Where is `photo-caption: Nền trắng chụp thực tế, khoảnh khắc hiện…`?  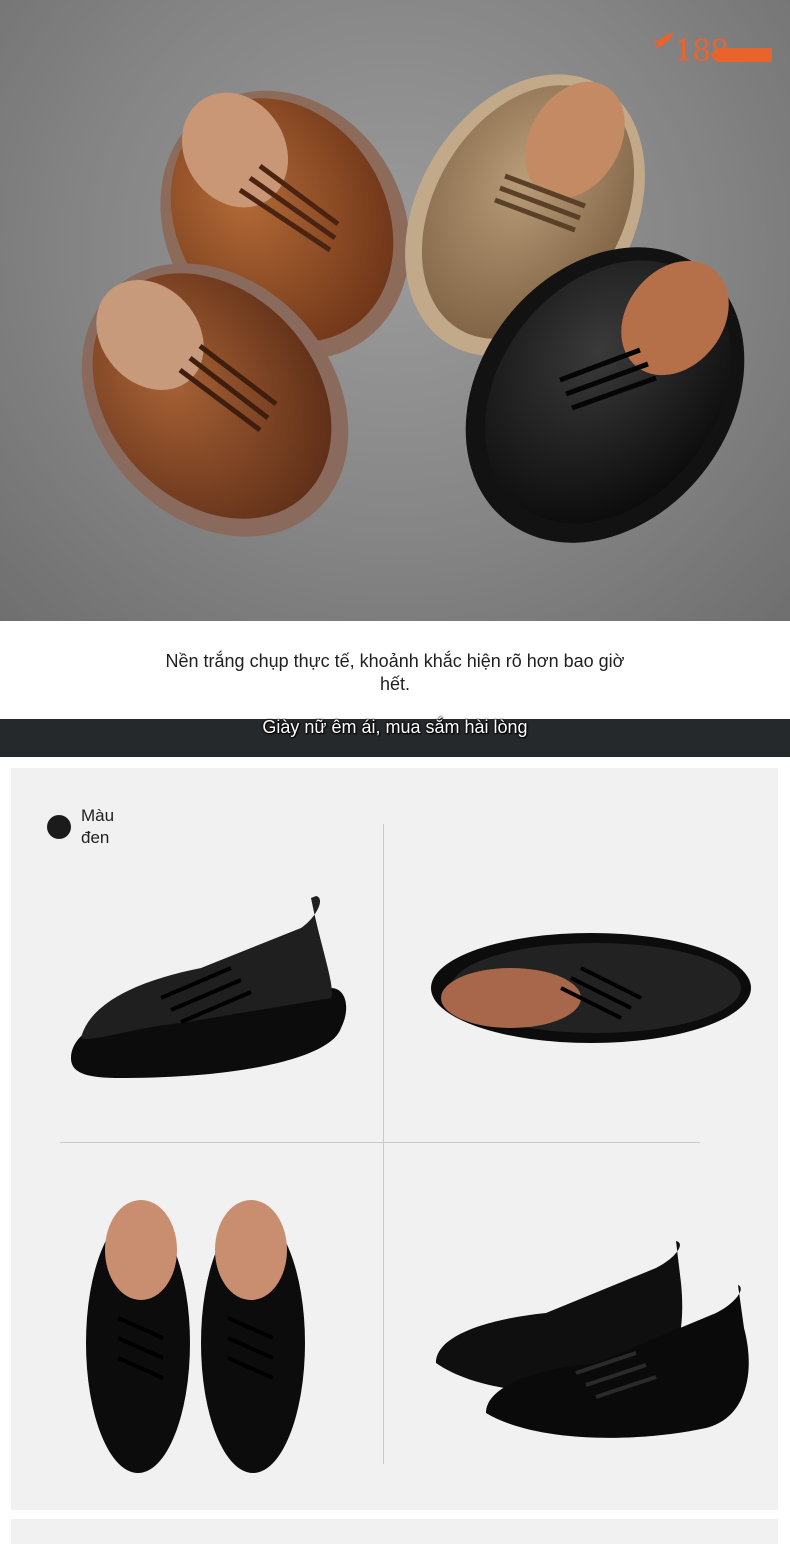 photo-caption: Nền trắng chụp thực tế, khoảnh khắc hiện… is located at coordinates (395, 672).